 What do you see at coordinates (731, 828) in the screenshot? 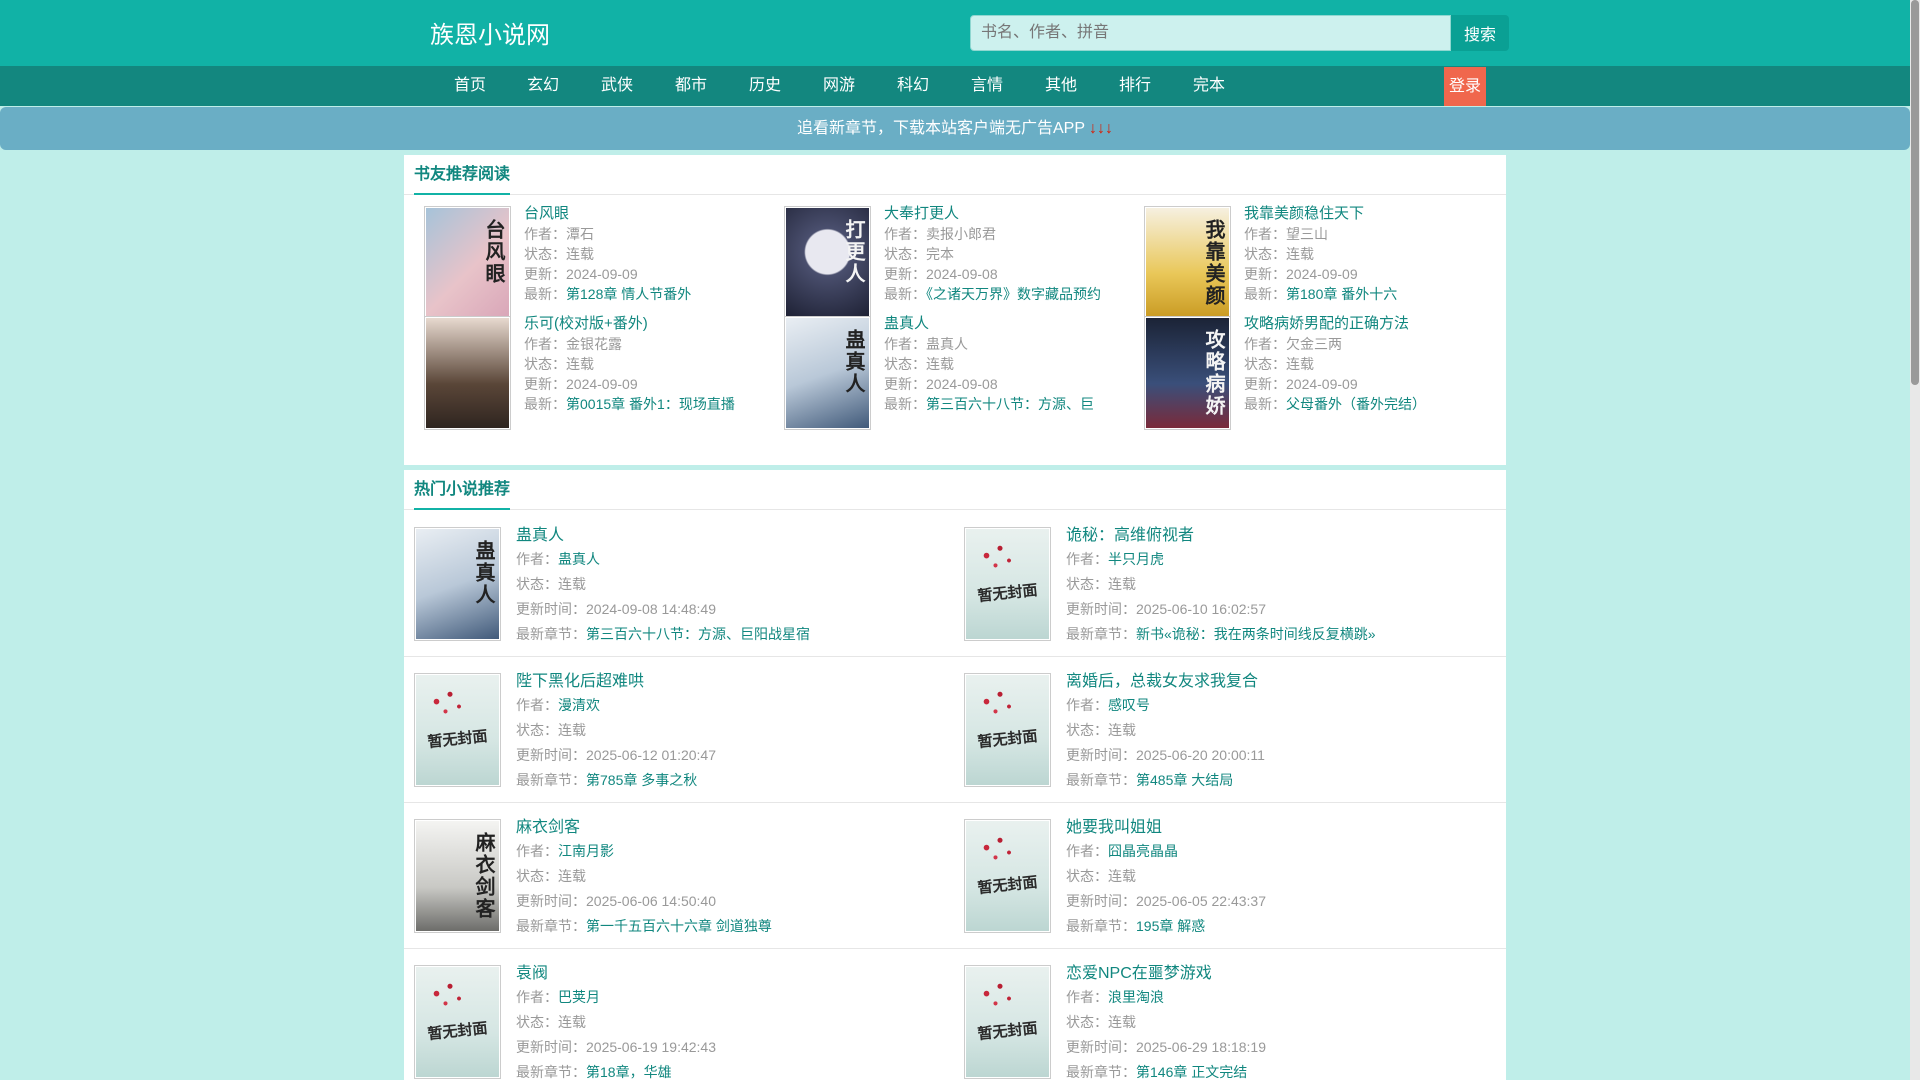
I see `book-title-link: 麻衣剑客` at bounding box center [731, 828].